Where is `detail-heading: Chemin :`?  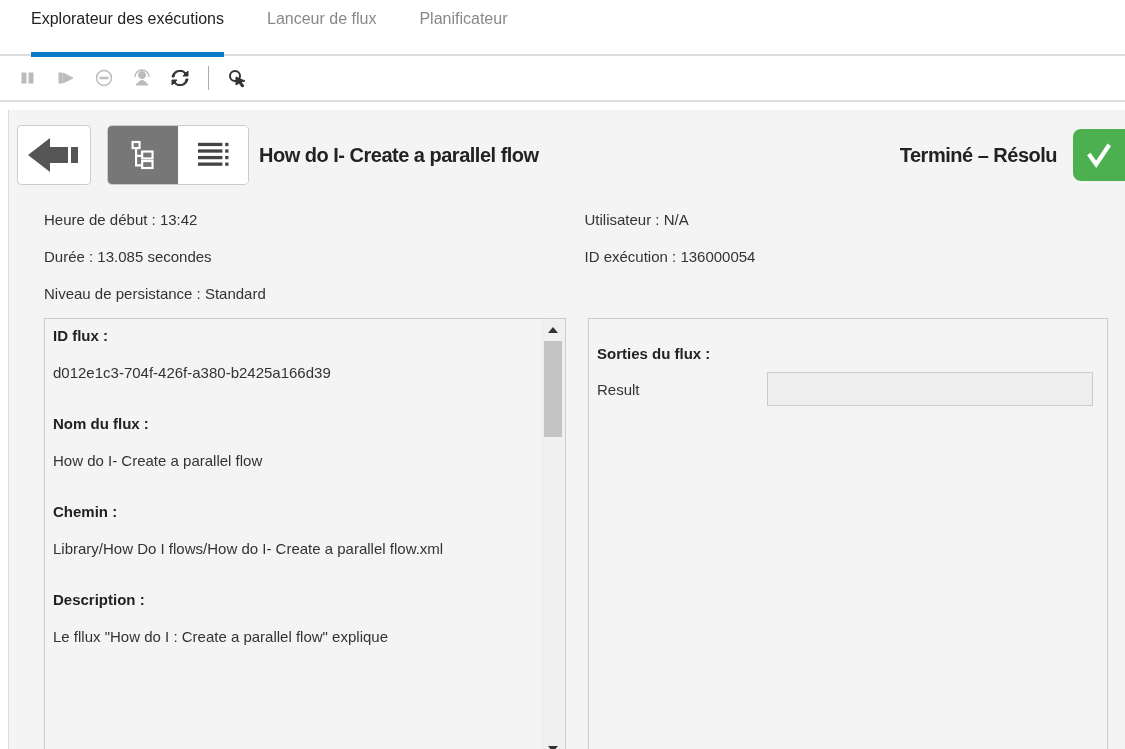 detail-heading: Chemin : is located at coordinates (86, 511).